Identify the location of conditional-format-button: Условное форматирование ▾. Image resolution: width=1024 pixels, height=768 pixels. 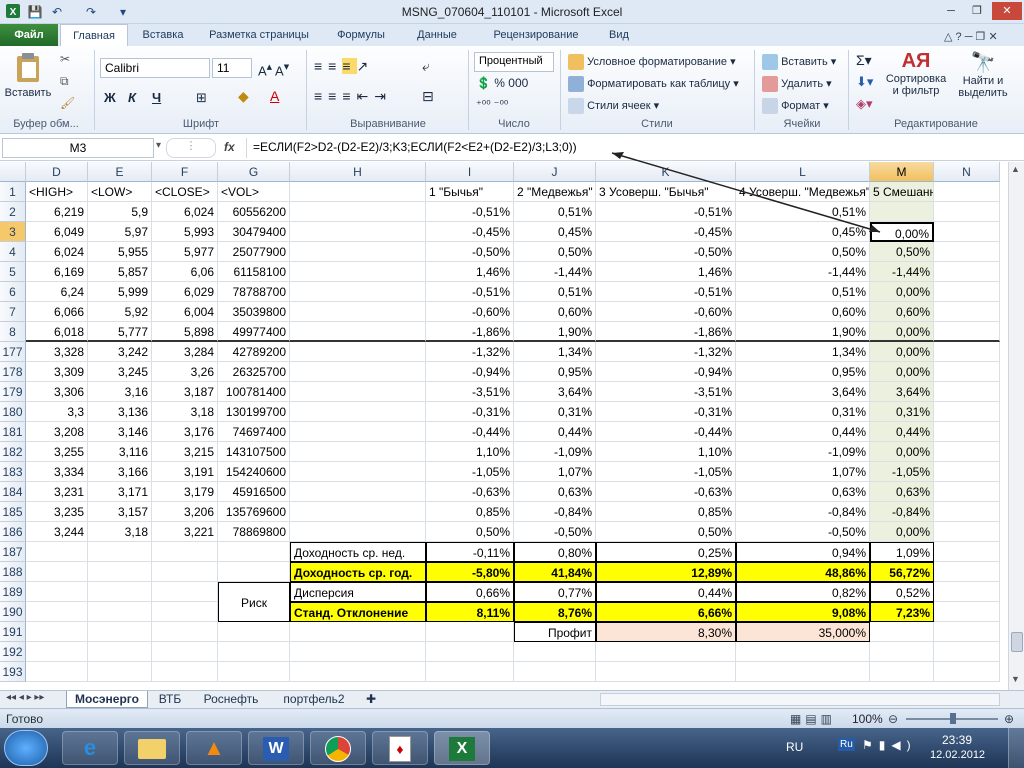
(652, 62).